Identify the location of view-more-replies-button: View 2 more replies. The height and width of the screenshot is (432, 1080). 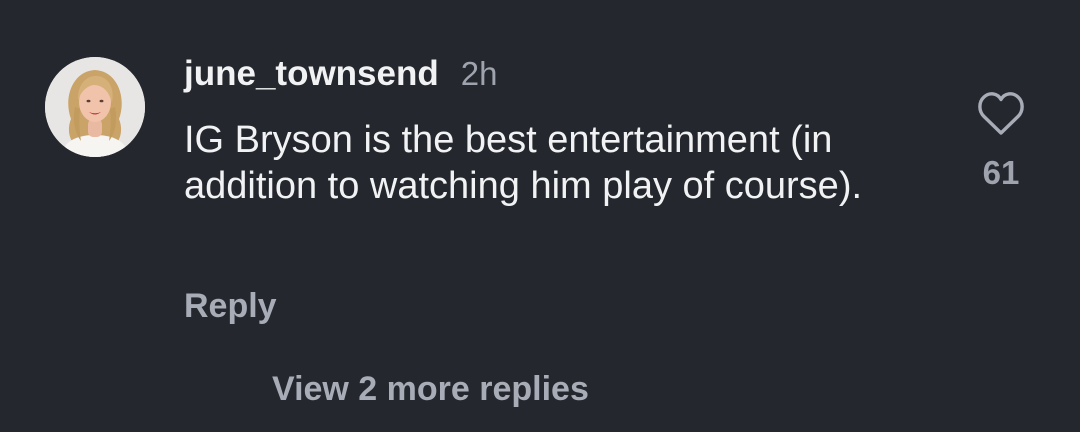
(430, 389).